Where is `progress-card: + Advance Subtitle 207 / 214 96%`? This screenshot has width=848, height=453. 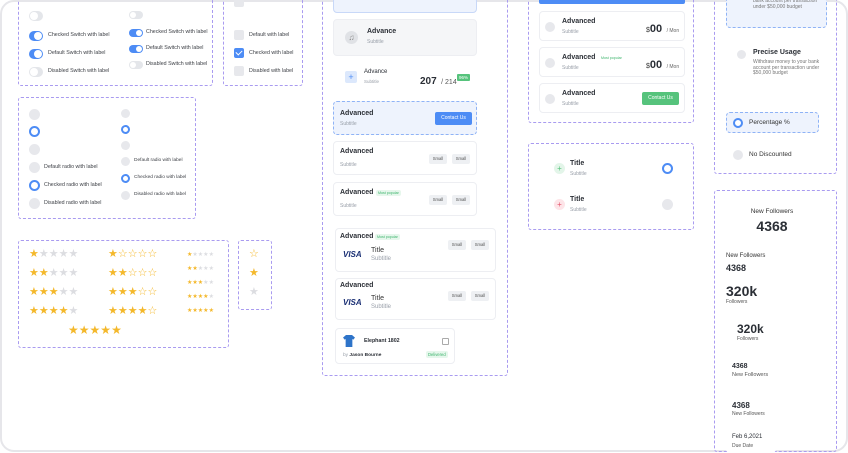 progress-card: + Advance Subtitle 207 / 214 96% is located at coordinates (405, 76).